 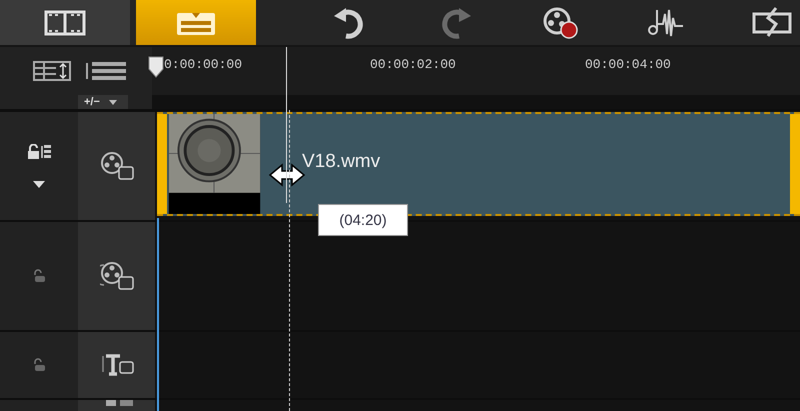 I want to click on transition-icon, so click(x=772, y=23).